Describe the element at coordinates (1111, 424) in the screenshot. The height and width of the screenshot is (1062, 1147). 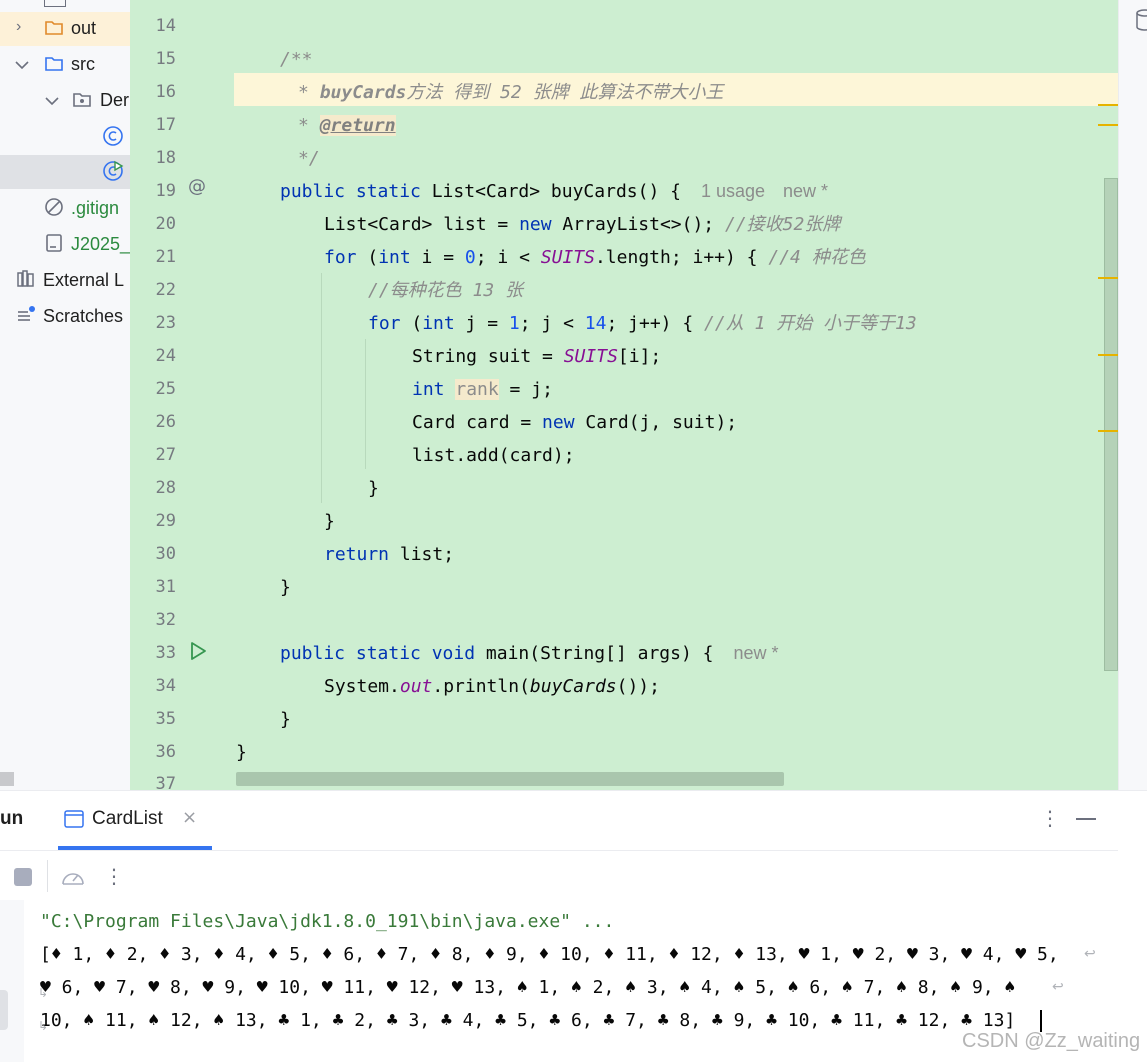
I see `vertical-scrollbar-thumb` at that location.